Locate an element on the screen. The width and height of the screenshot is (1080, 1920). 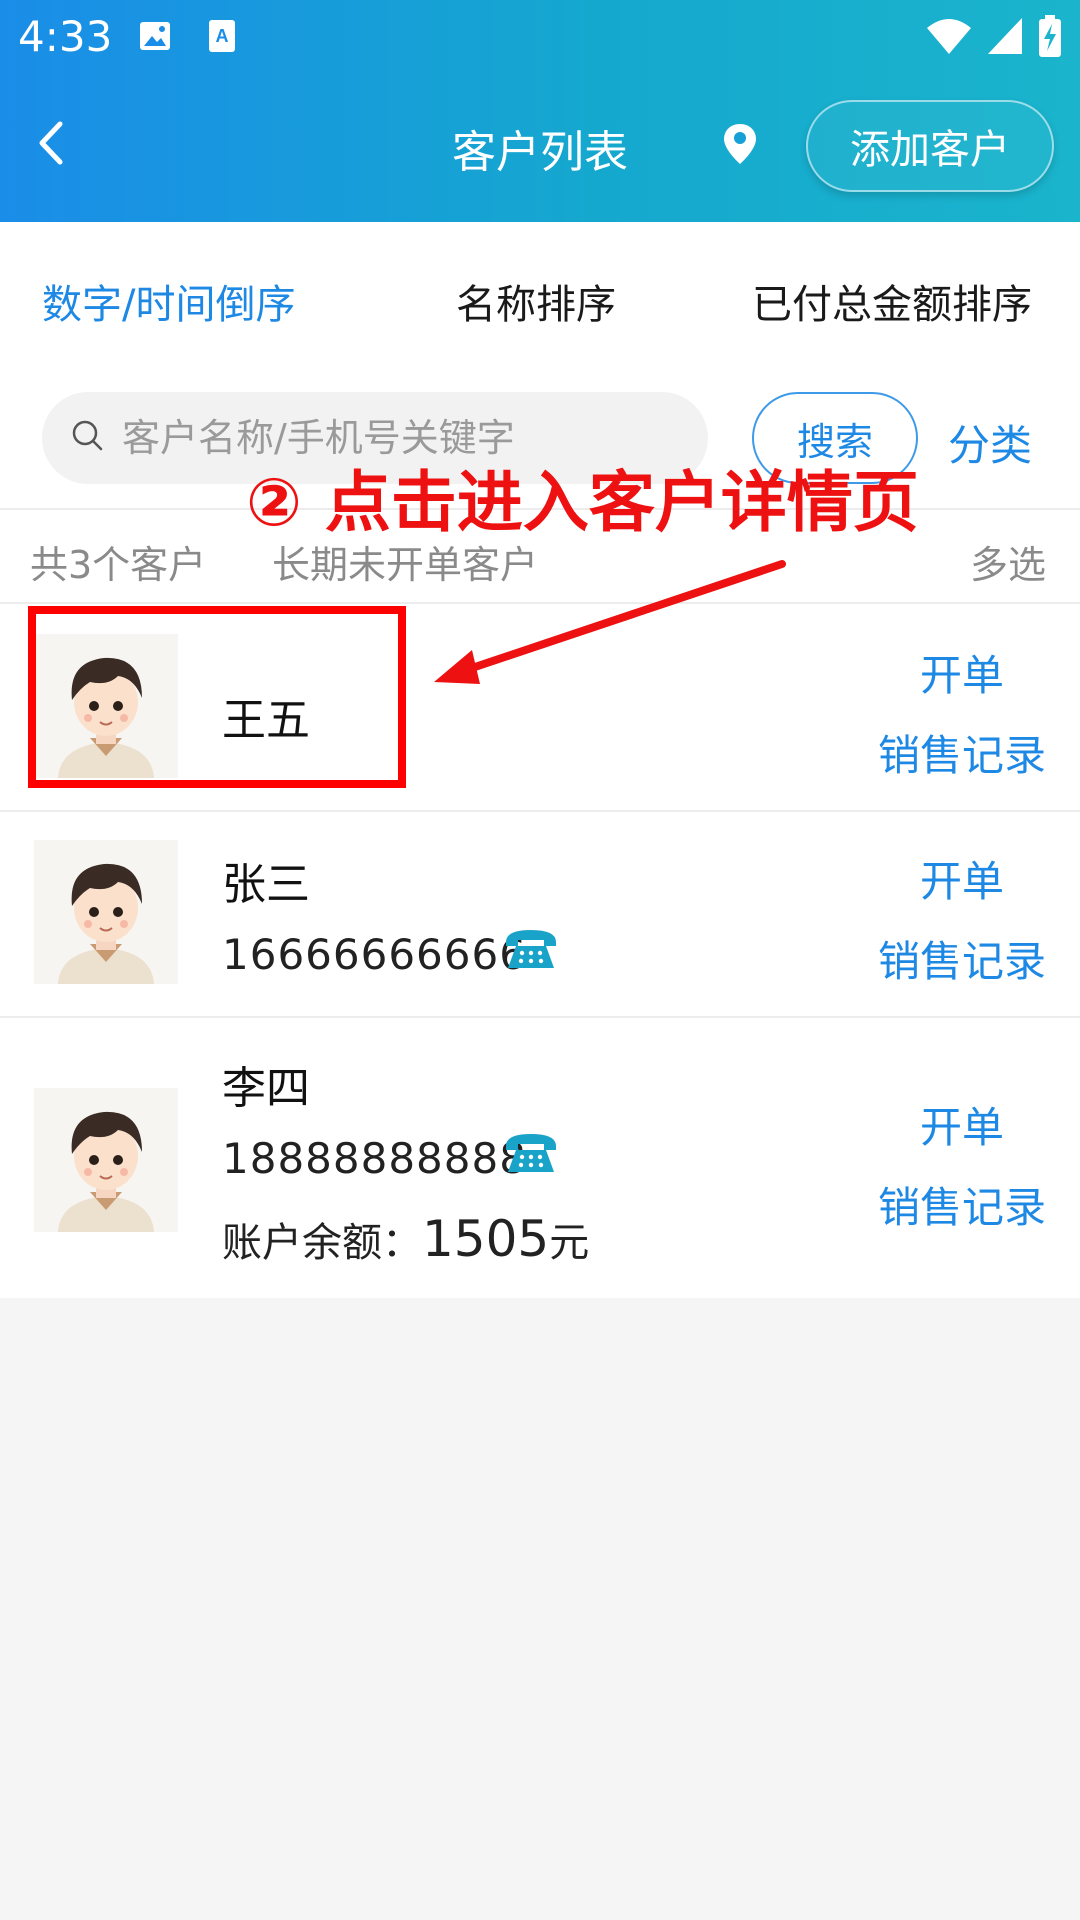
category-button: 分类 is located at coordinates (990, 442).